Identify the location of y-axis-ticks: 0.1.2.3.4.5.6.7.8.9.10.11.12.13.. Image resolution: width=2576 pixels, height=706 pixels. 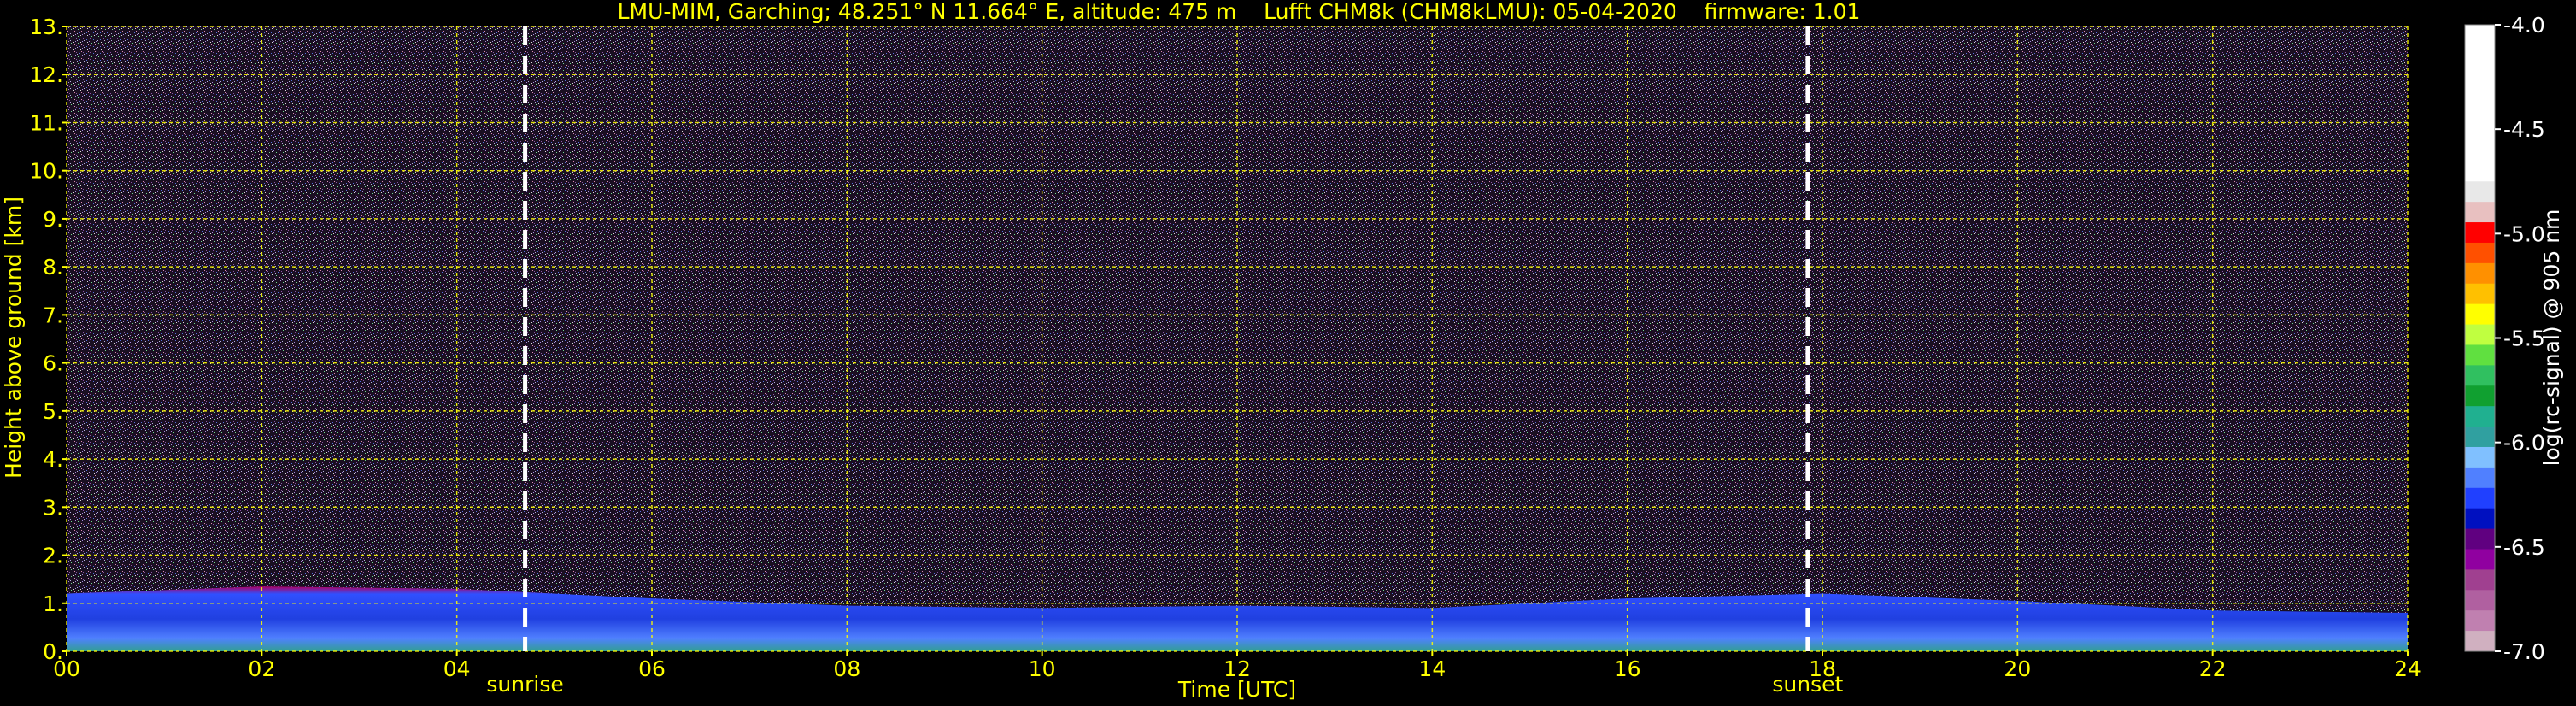
(48, 339).